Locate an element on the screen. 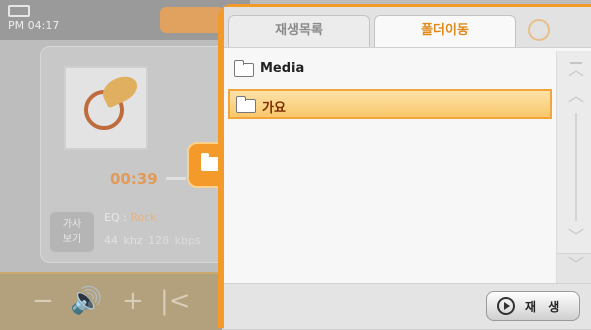  scroll-track is located at coordinates (576, 167).